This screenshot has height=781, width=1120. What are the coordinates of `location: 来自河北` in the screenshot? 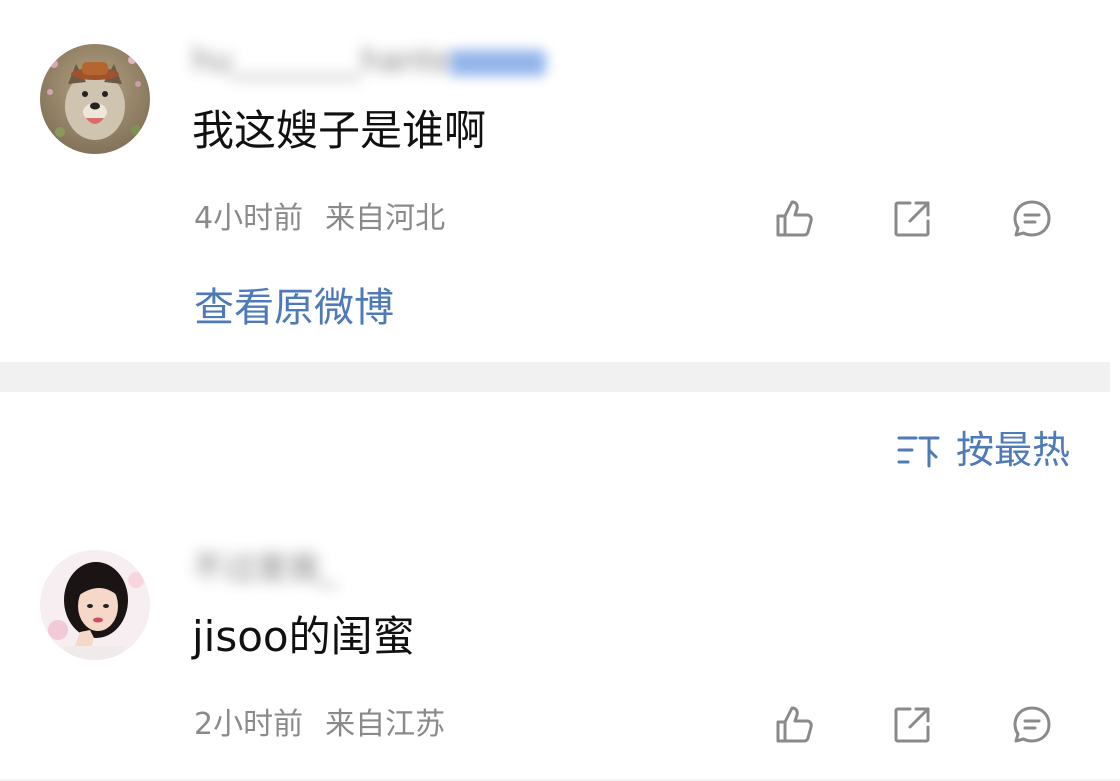 It's located at (385, 218).